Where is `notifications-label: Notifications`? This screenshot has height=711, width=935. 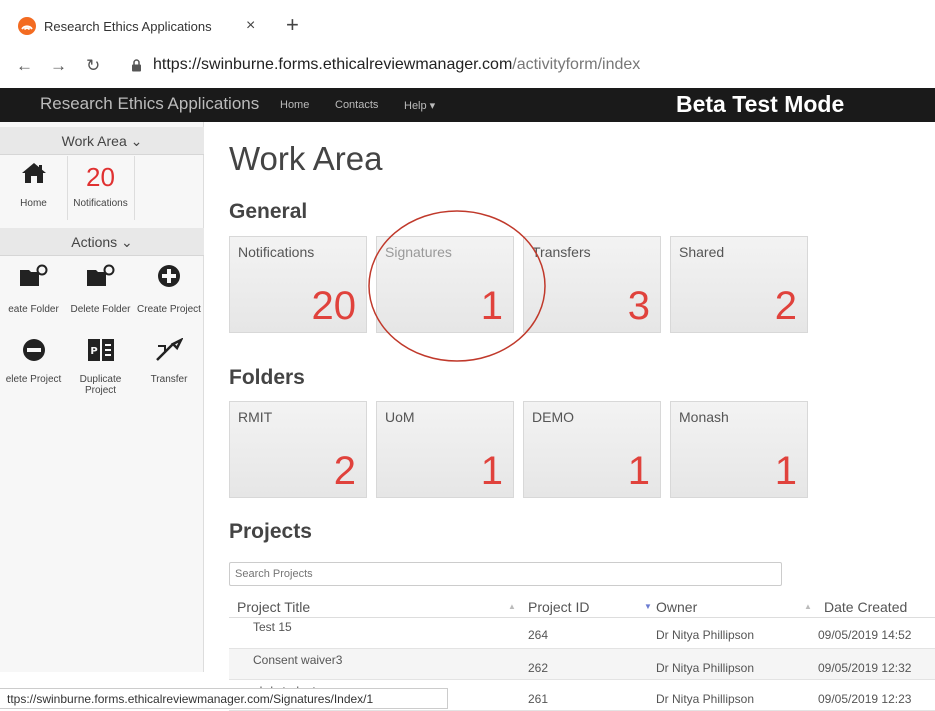
notifications-label: Notifications is located at coordinates (100, 203).